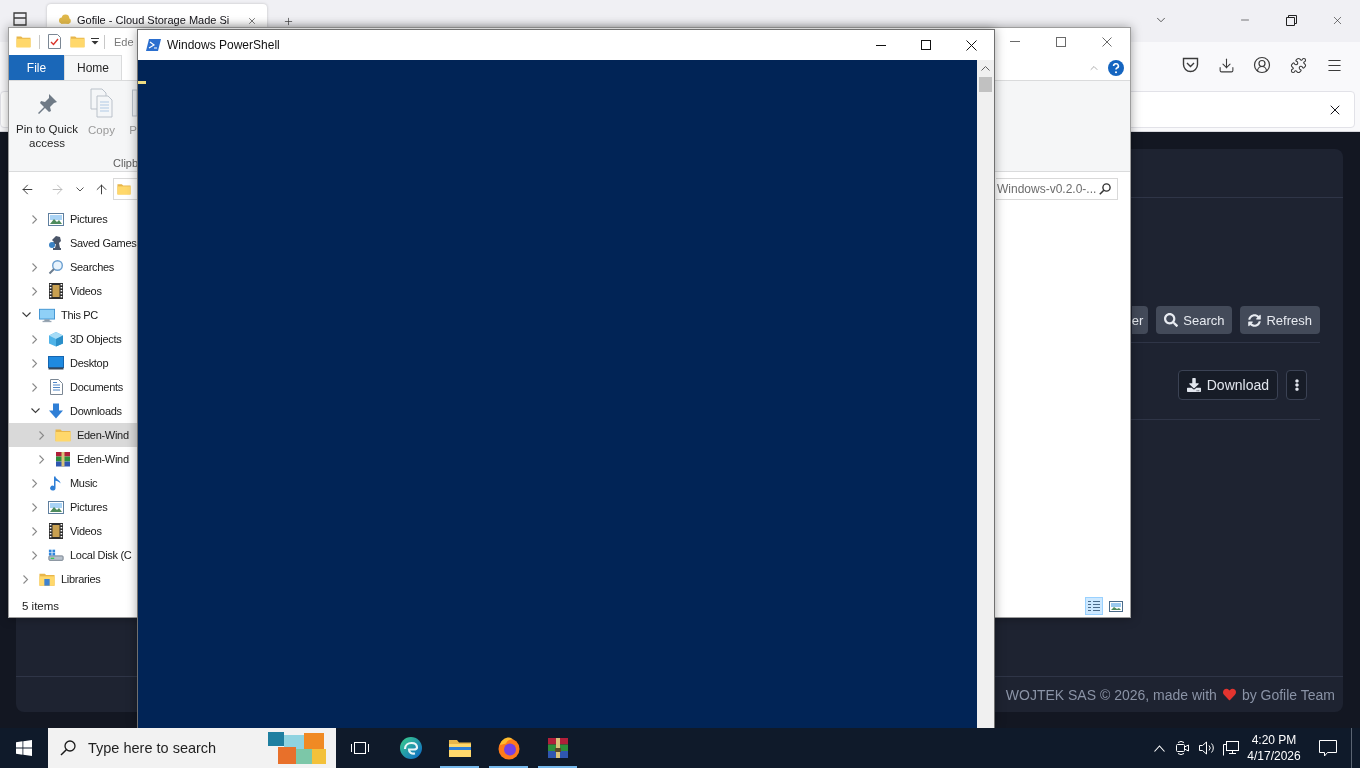 This screenshot has width=1360, height=768. Describe the element at coordinates (20, 19) in the screenshot. I see `panel-icon` at that location.